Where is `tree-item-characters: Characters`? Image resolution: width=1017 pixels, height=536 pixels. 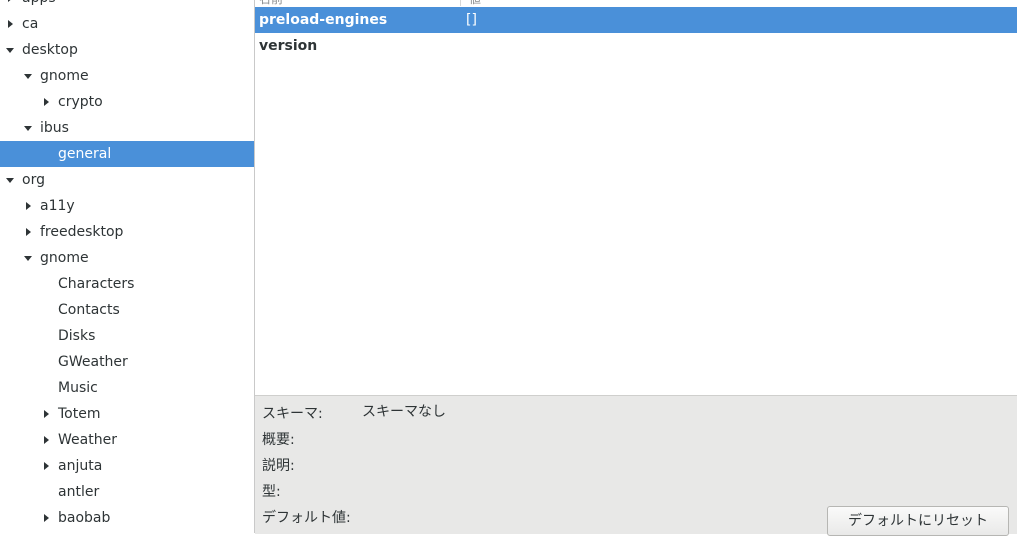 tree-item-characters: Characters is located at coordinates (127, 284).